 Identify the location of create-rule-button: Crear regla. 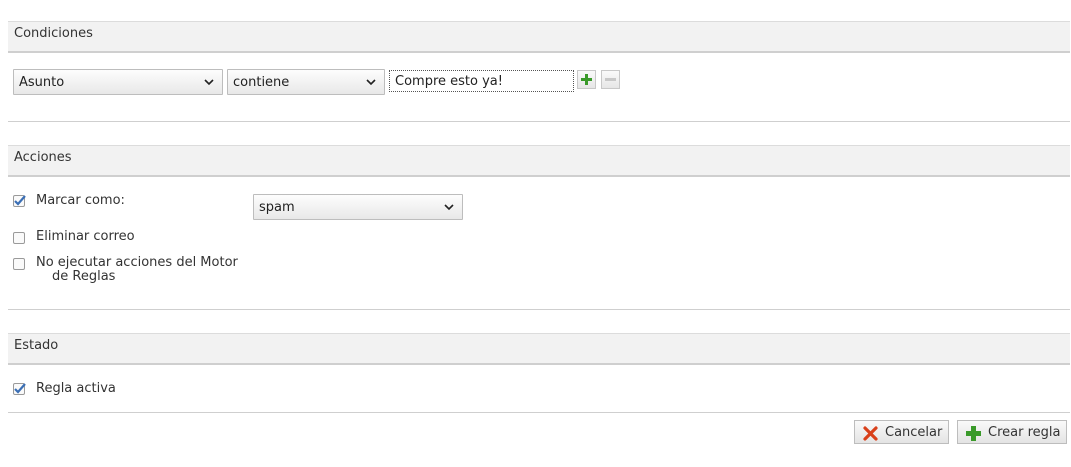
(1012, 432).